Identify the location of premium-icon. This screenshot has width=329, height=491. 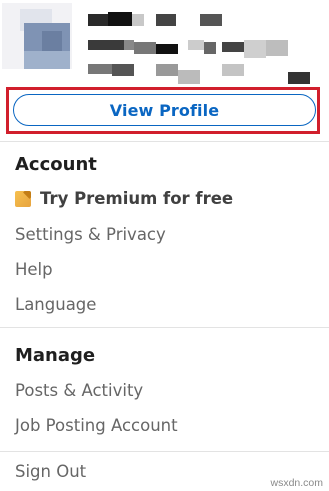
(23, 198).